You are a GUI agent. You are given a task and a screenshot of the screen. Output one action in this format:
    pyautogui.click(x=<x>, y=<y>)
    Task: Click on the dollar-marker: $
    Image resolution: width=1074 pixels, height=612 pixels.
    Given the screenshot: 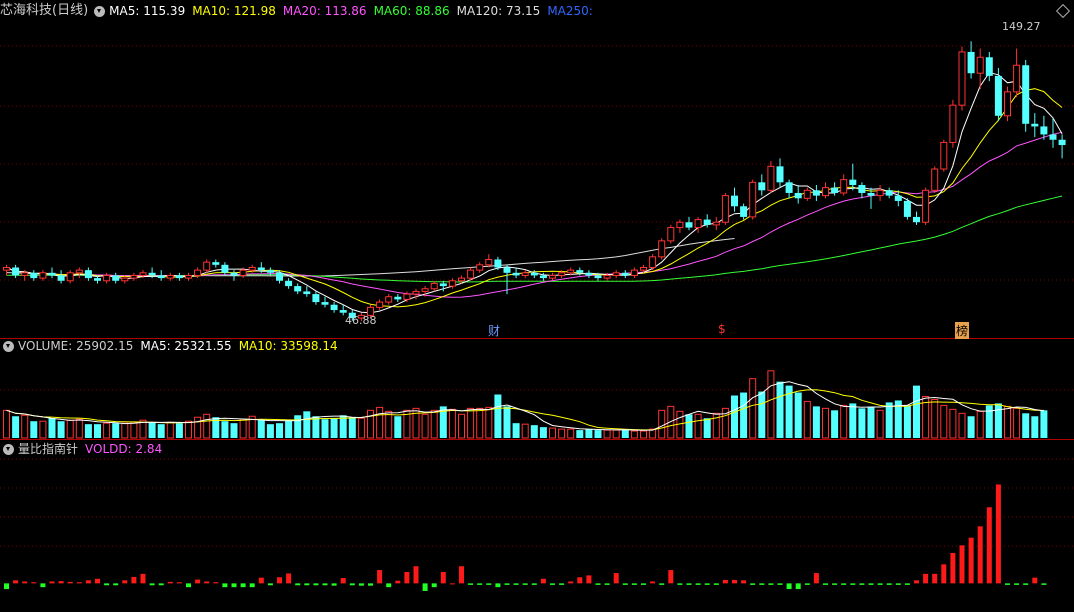 What is the action you would take?
    pyautogui.click(x=722, y=329)
    